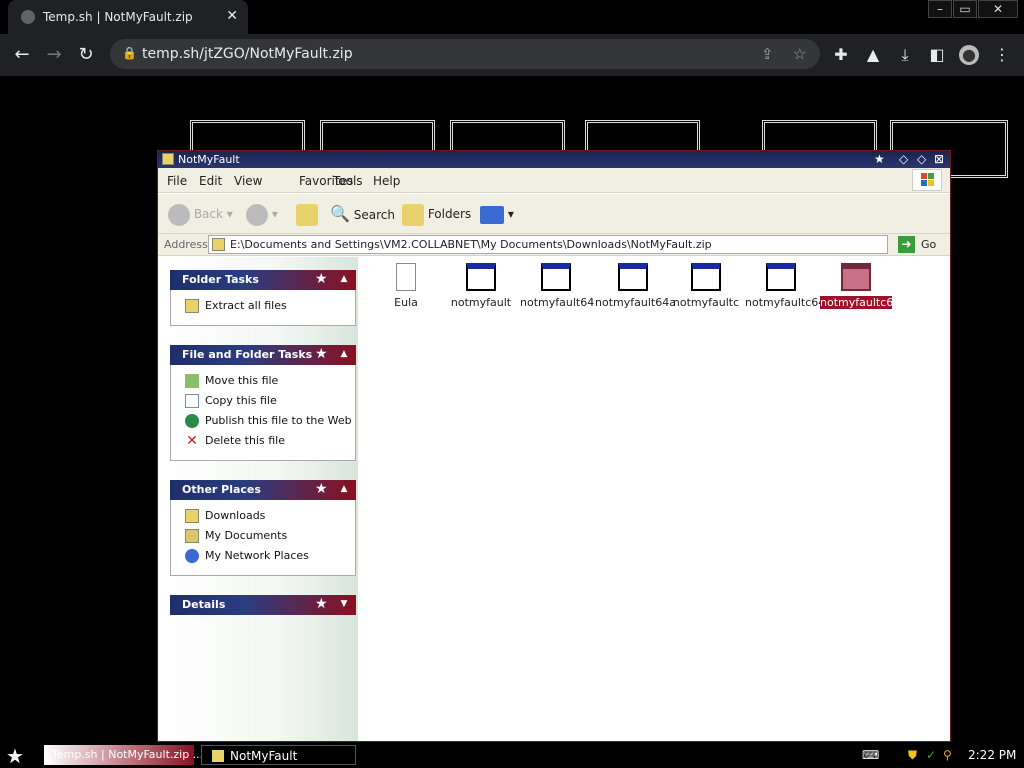 The image size is (1024, 768). What do you see at coordinates (278, 420) in the screenshot?
I see `task-label: Publish this file to the Web` at bounding box center [278, 420].